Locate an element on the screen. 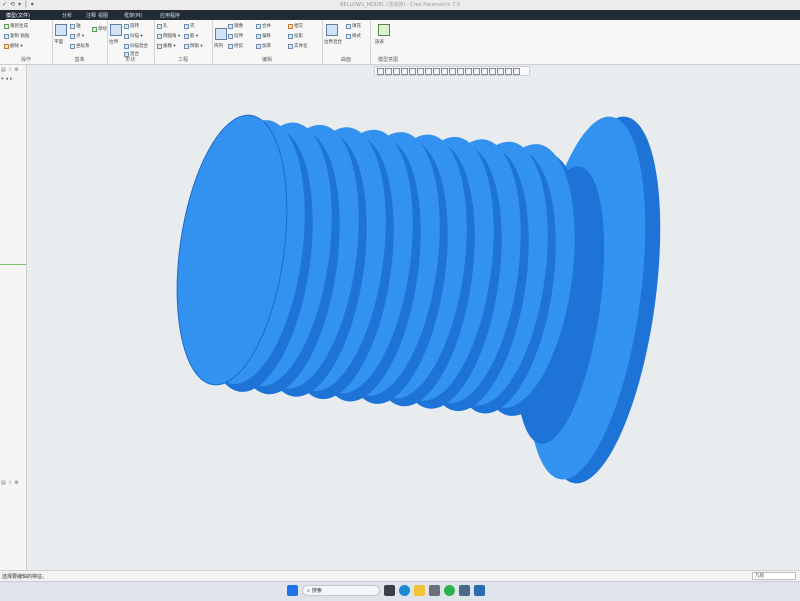 Image resolution: width=800 pixels, height=601 pixels. csys-button: 坐标系 is located at coordinates (80, 46).